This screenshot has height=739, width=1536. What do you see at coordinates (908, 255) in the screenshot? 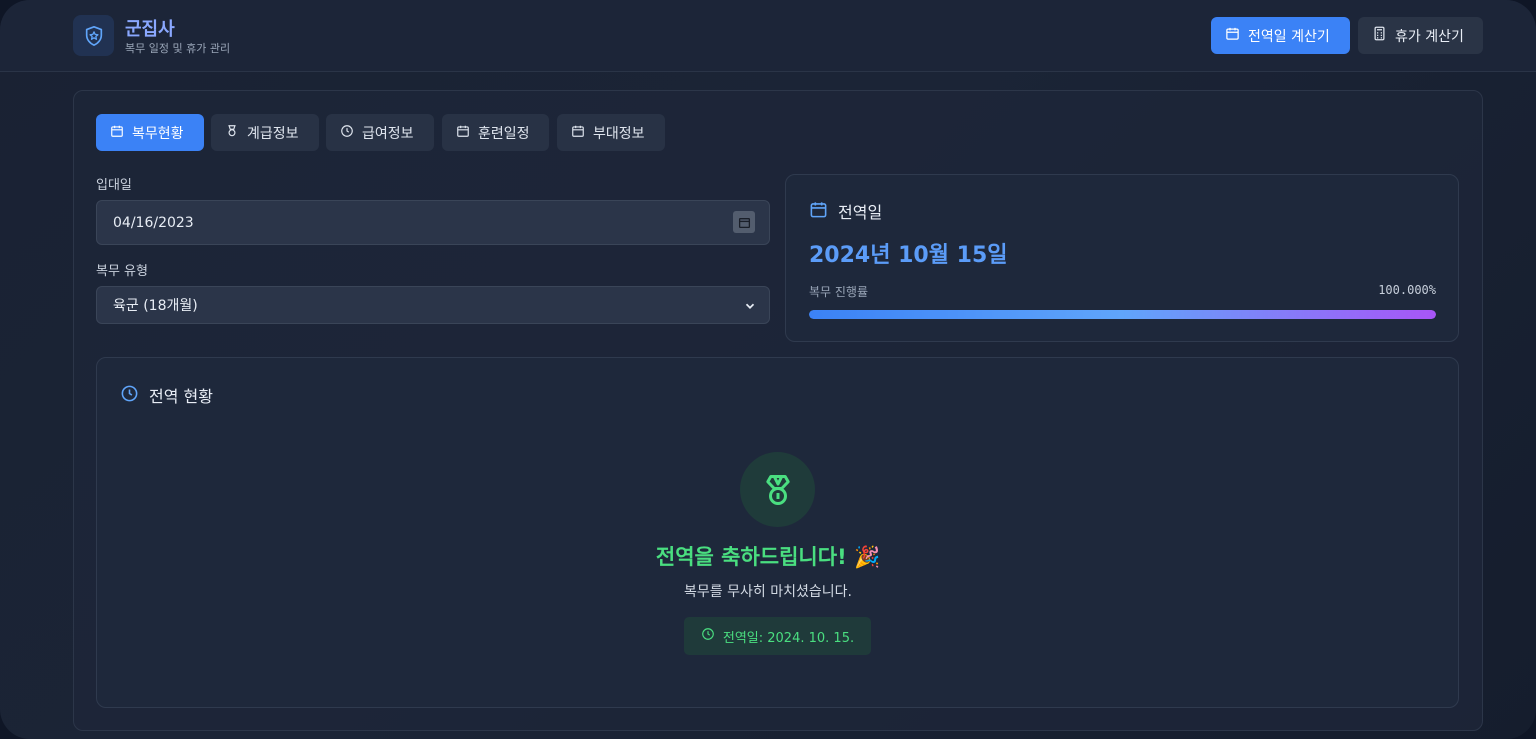
I see `discharge-date-value: 2024년 10월 15일` at bounding box center [908, 255].